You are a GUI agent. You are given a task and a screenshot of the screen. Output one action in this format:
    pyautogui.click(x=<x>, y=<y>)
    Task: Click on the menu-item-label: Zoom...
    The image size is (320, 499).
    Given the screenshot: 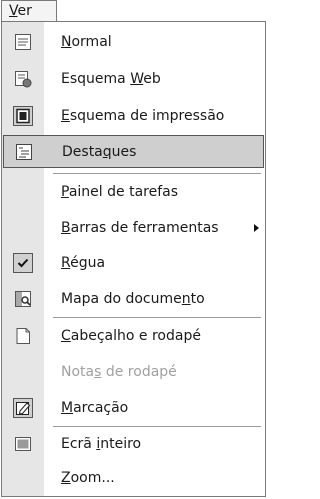 What is the action you would take?
    pyautogui.click(x=88, y=478)
    